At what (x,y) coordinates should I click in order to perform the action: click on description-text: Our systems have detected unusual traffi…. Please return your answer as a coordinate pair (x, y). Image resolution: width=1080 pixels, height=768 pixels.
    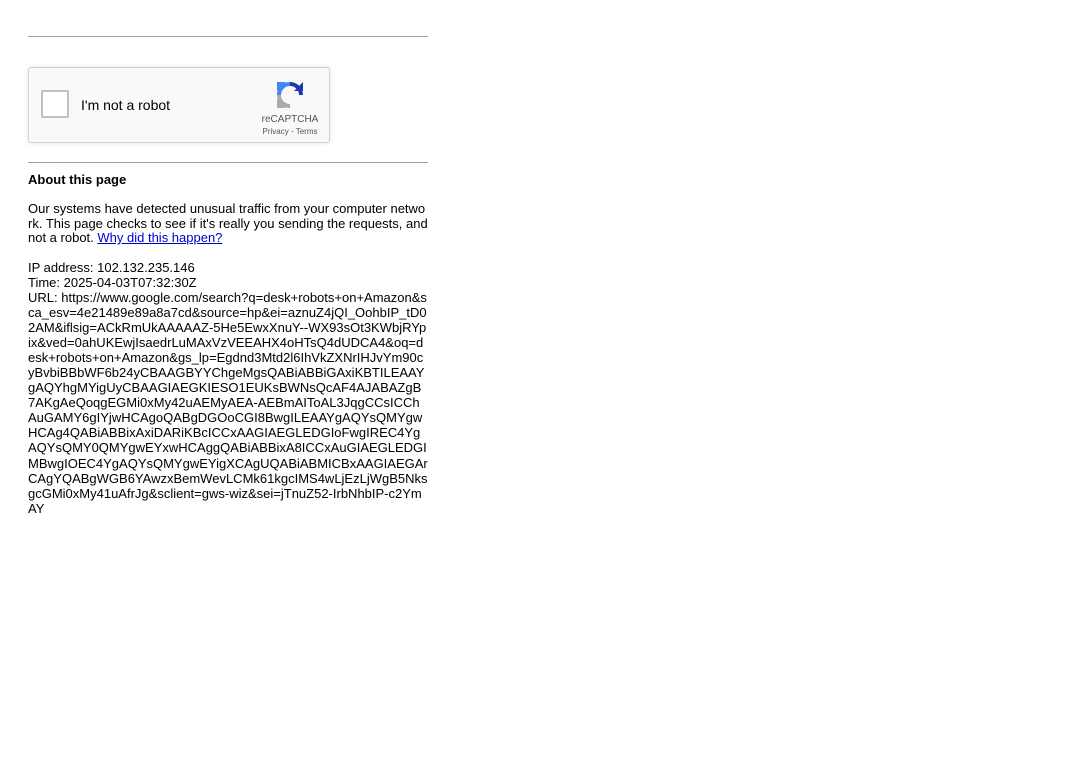
    Looking at the image, I should click on (228, 223).